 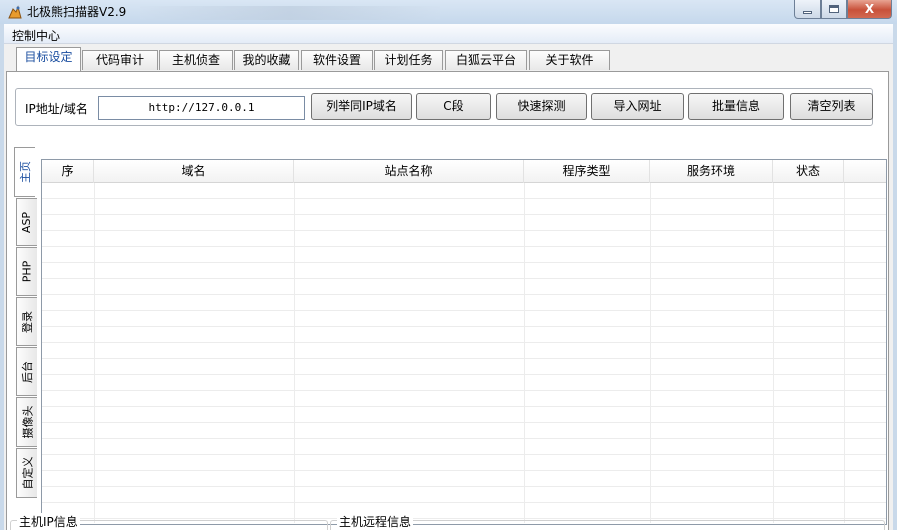 What do you see at coordinates (408, 60) in the screenshot?
I see `tab-scheduled: 计划任务` at bounding box center [408, 60].